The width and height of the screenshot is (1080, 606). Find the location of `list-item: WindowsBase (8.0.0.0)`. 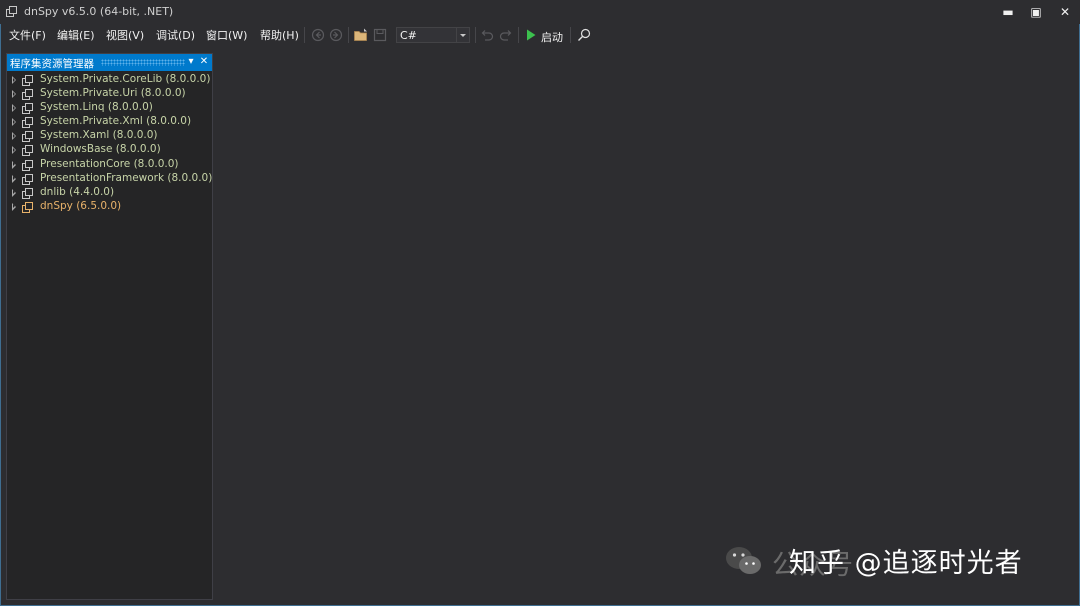

list-item: WindowsBase (8.0.0.0) is located at coordinates (109, 150).